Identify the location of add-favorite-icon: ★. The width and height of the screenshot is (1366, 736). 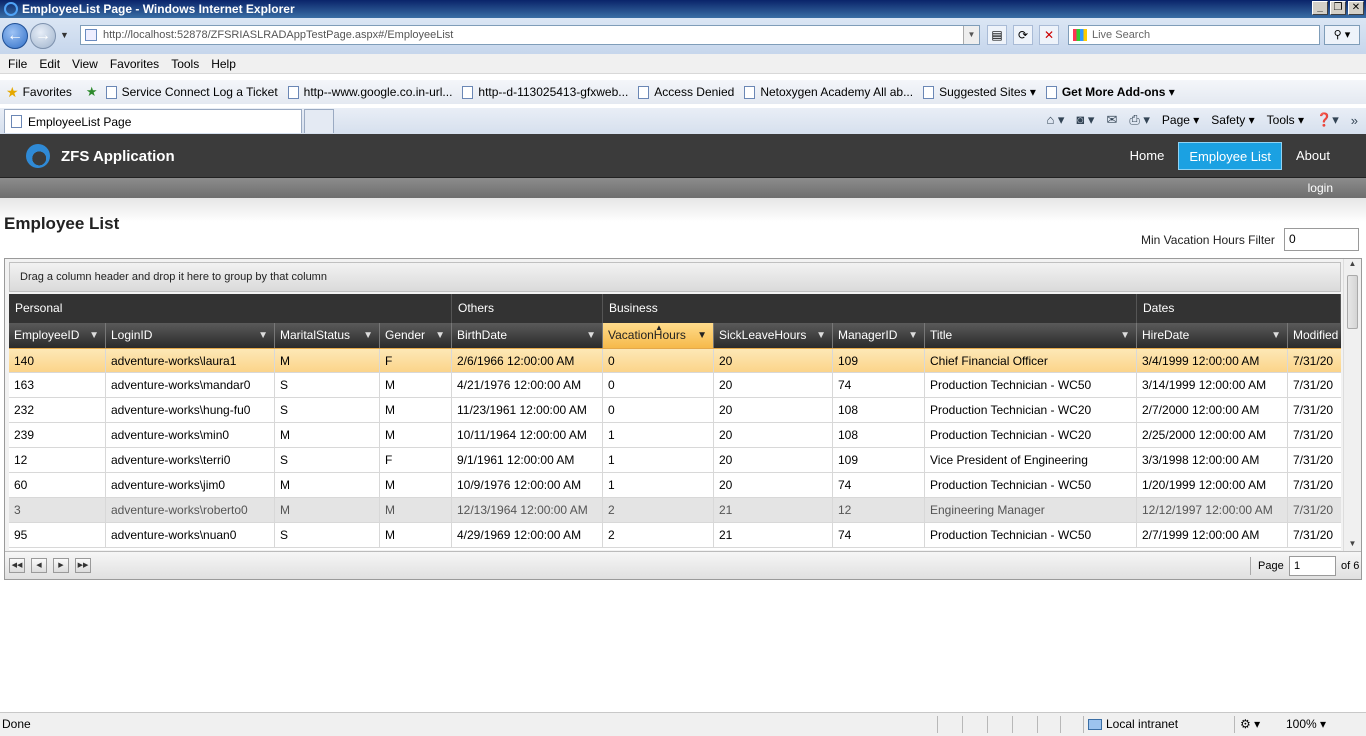
(92, 92).